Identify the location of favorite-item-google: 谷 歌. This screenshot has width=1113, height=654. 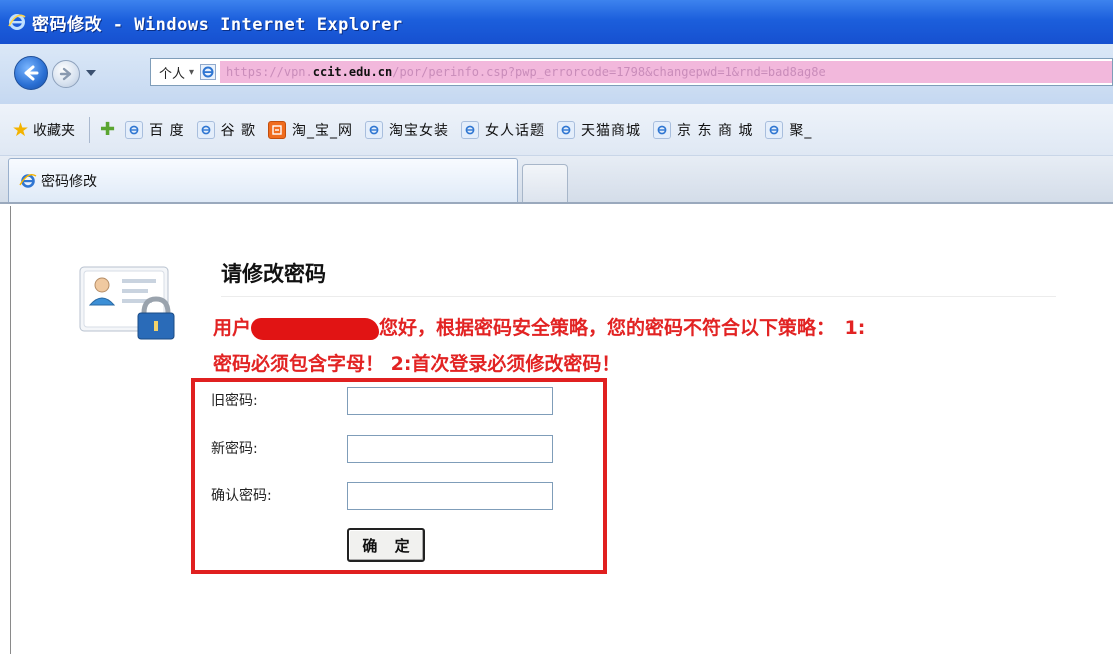
(226, 130).